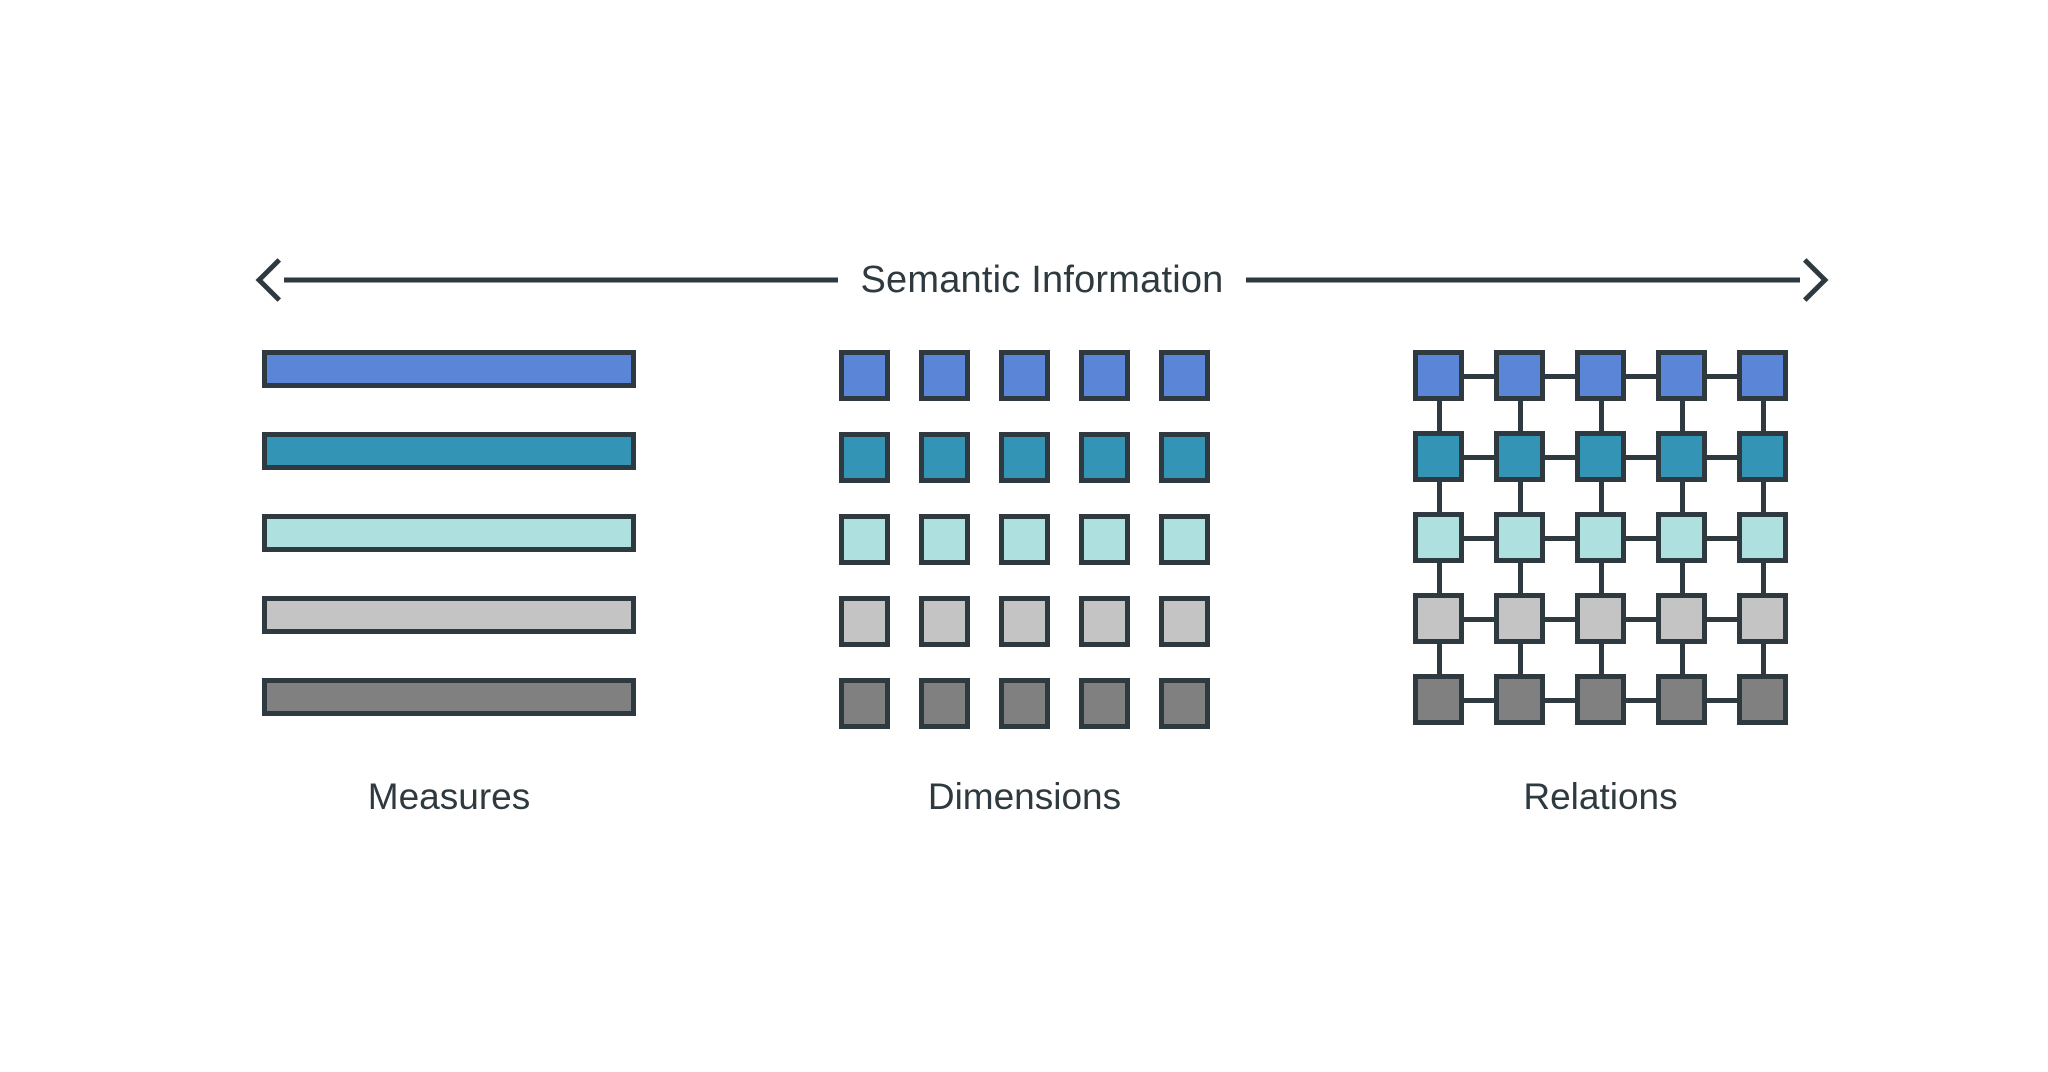 The width and height of the screenshot is (2048, 1072). I want to click on semantic-information-axis: Semantic Information, so click(1042, 280).